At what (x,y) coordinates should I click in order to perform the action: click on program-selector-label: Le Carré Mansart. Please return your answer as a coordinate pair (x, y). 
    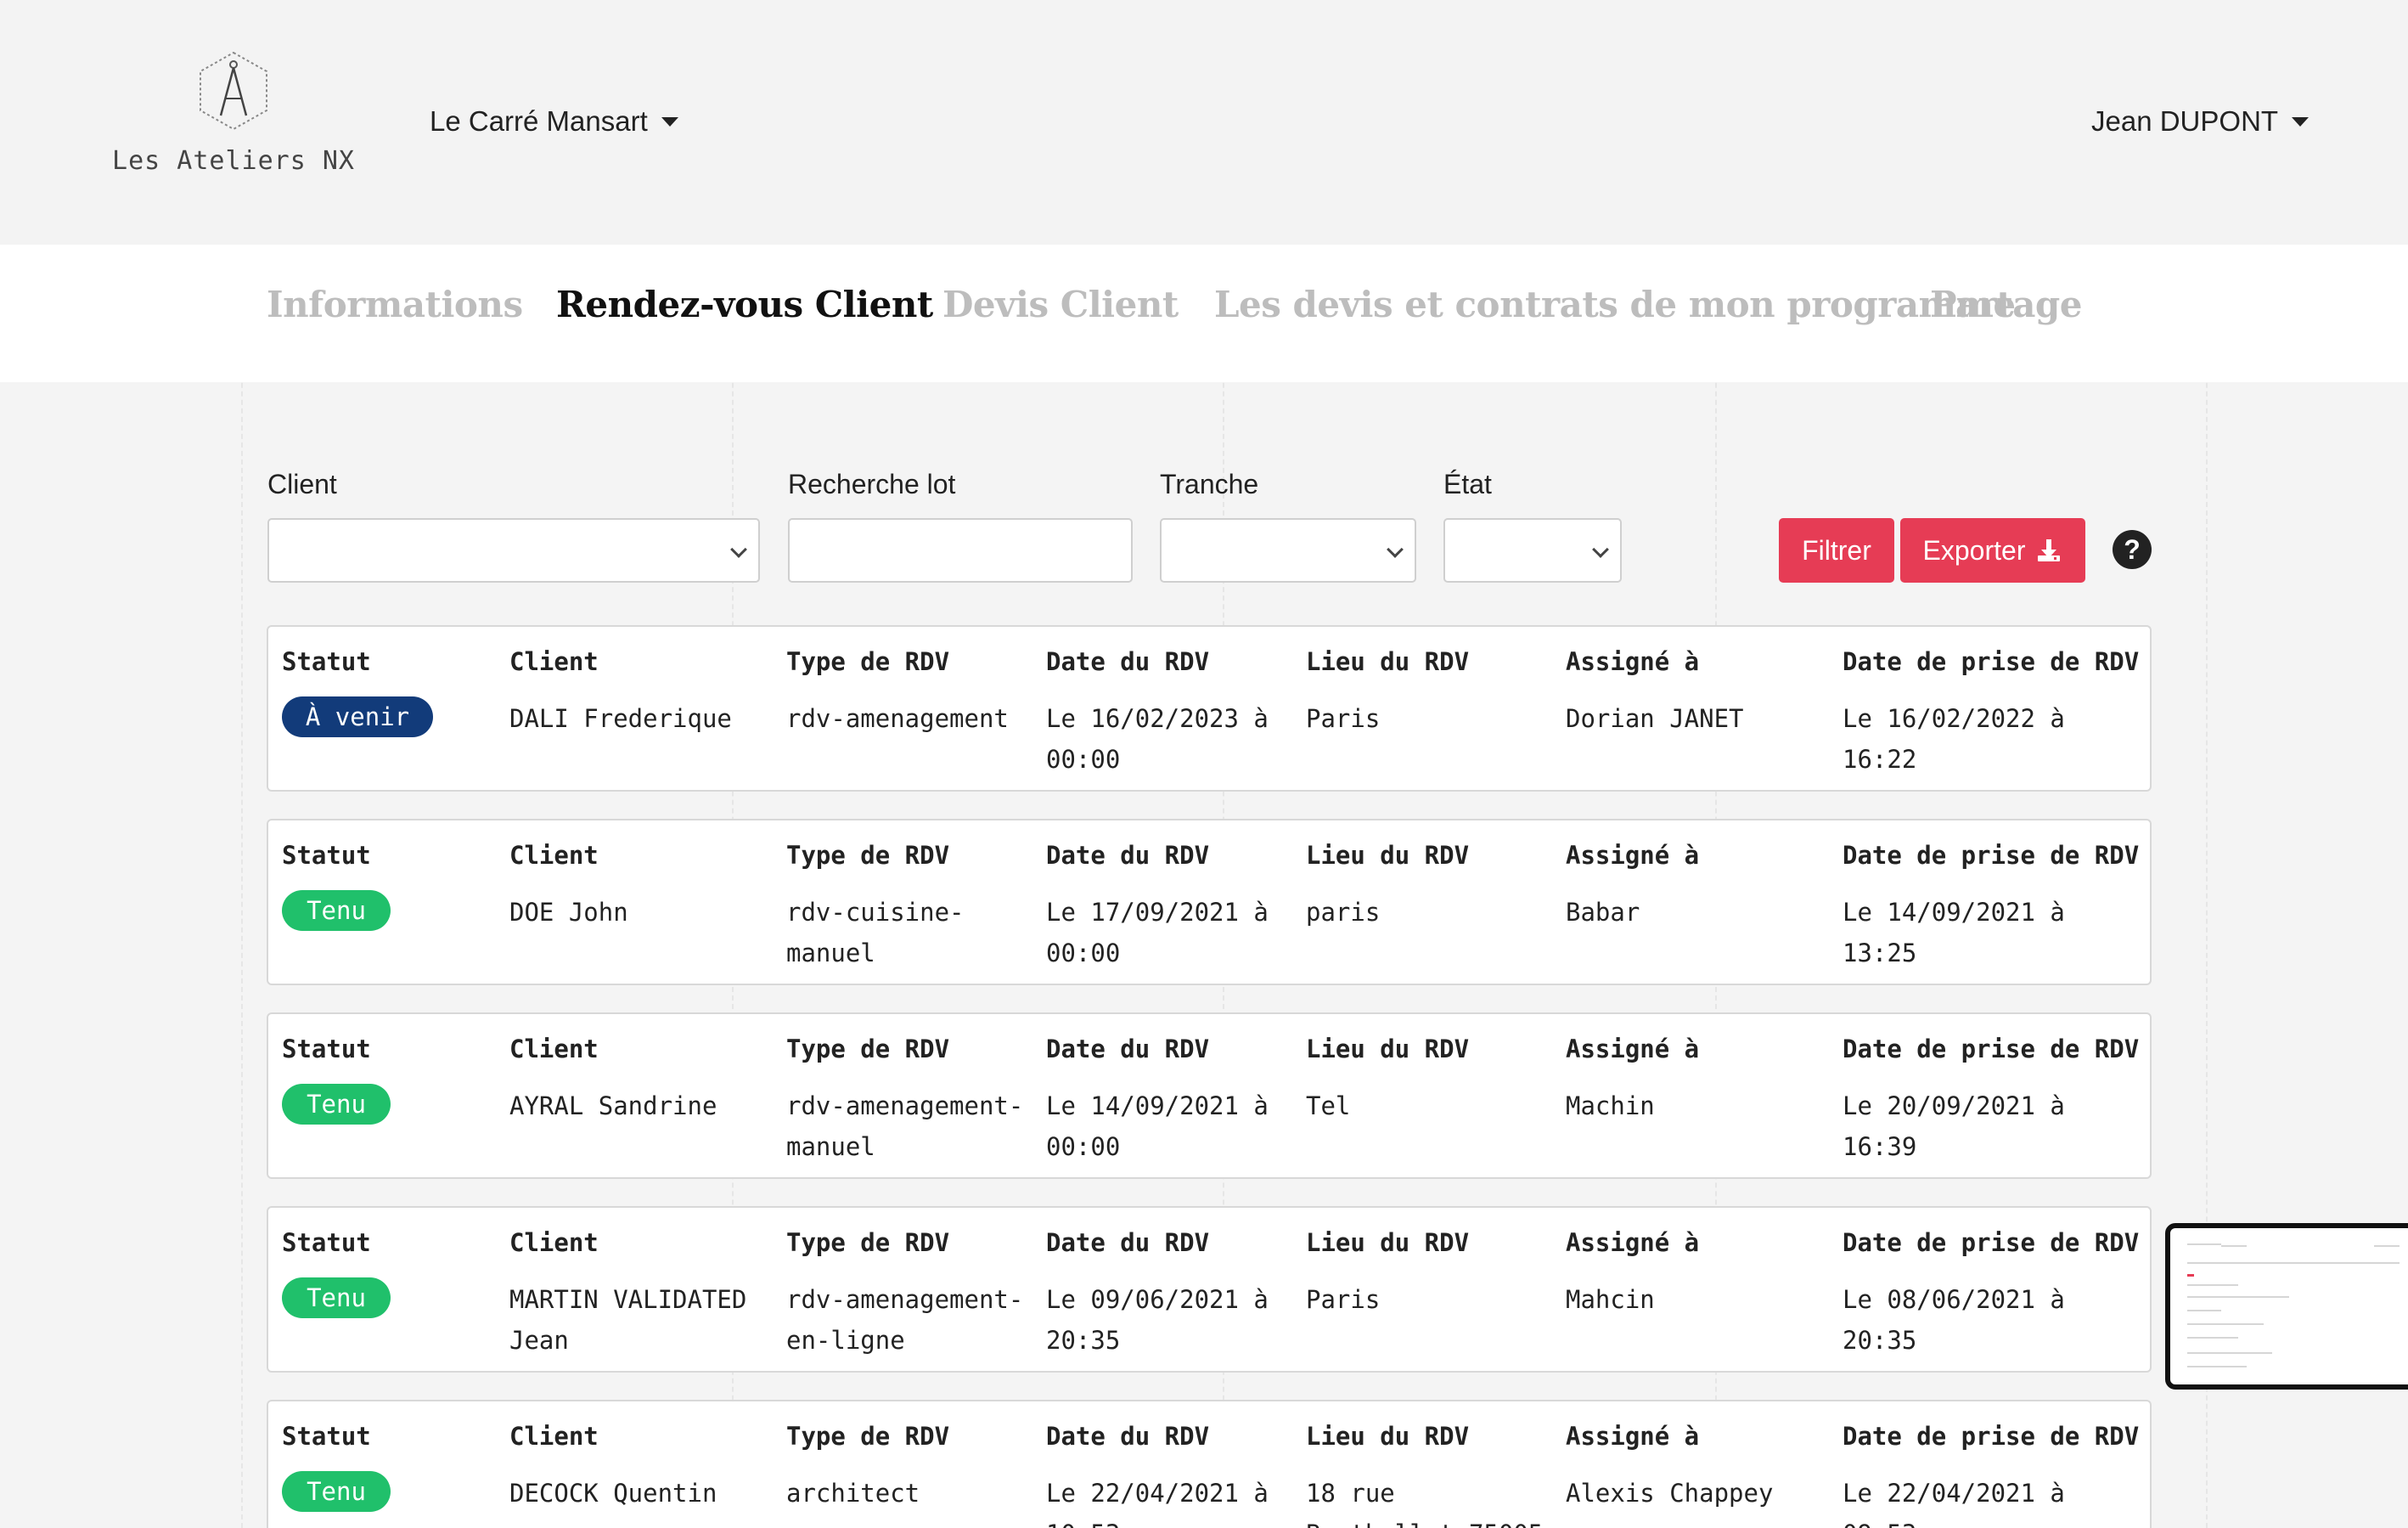
    Looking at the image, I should click on (539, 121).